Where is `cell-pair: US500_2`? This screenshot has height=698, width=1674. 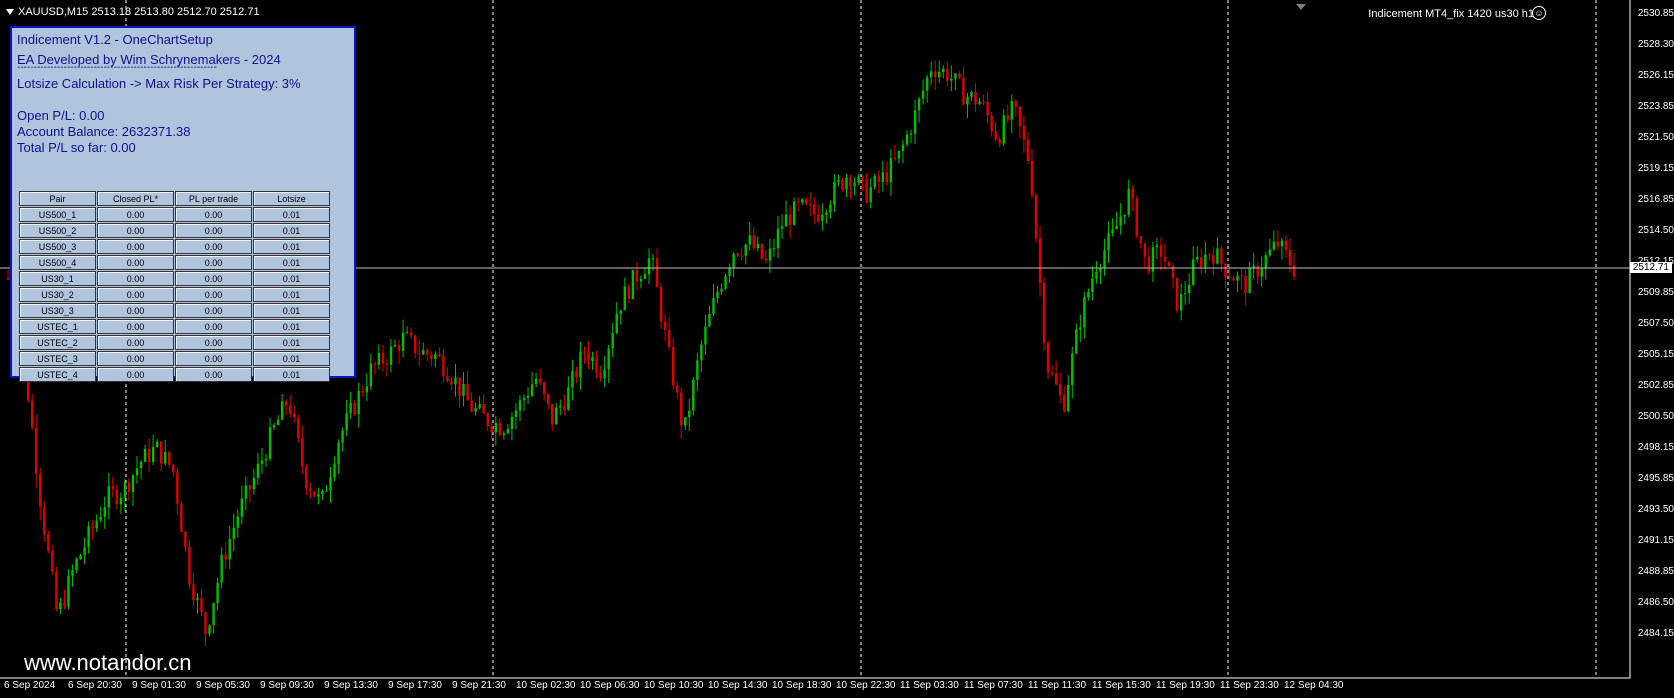
cell-pair: US500_2 is located at coordinates (57, 230).